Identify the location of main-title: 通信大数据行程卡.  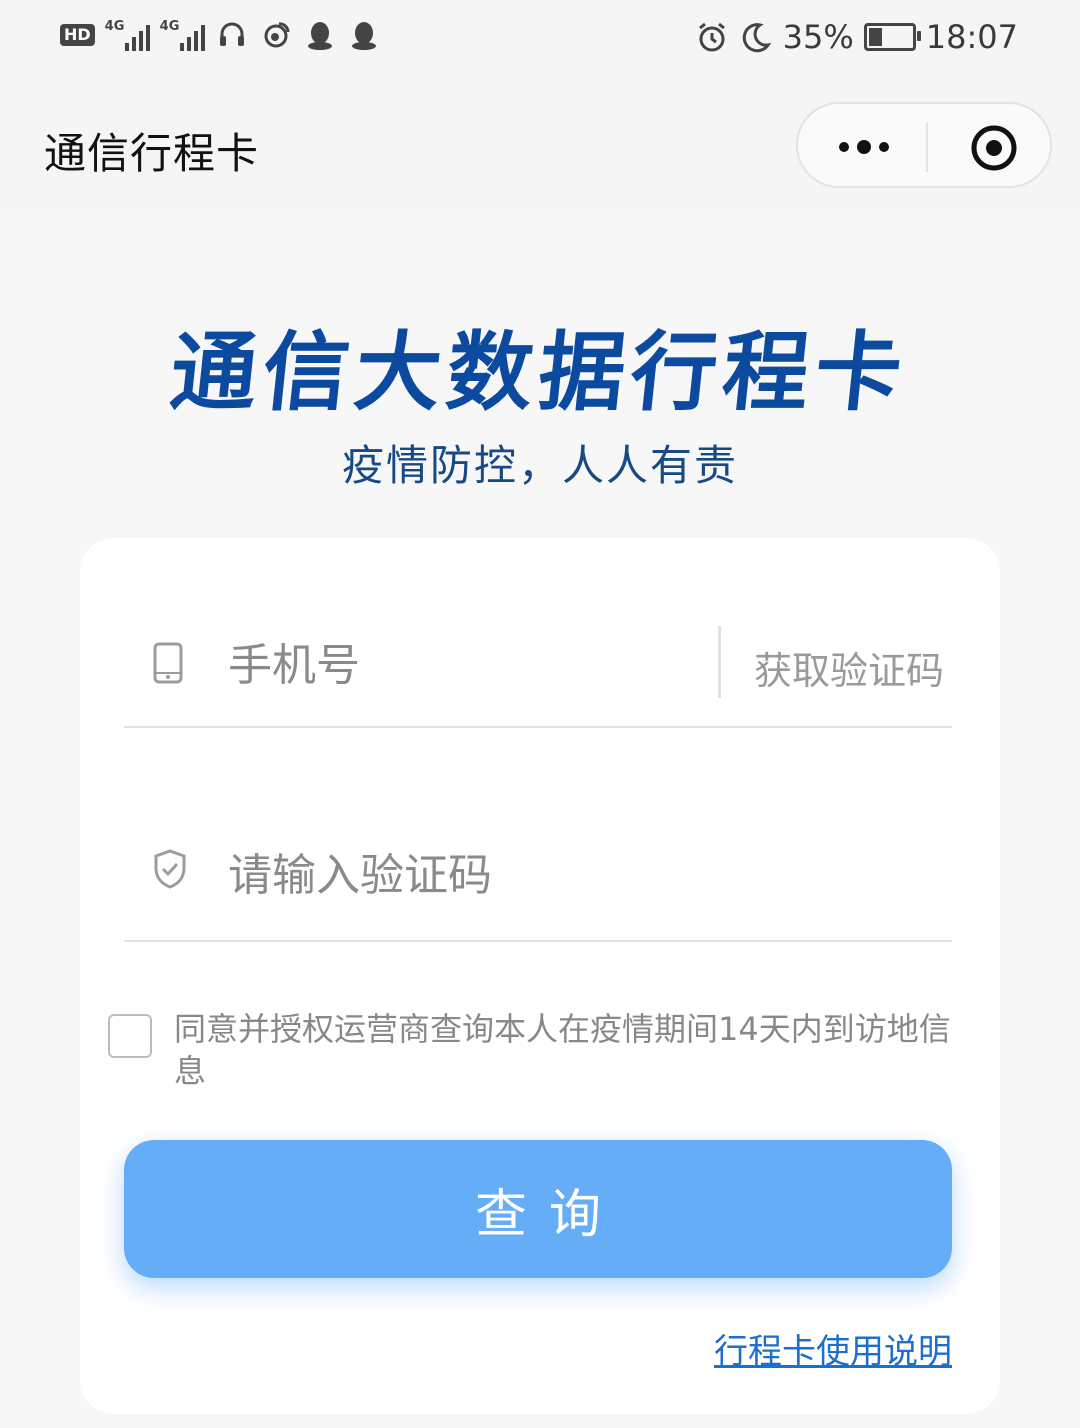
(539, 373).